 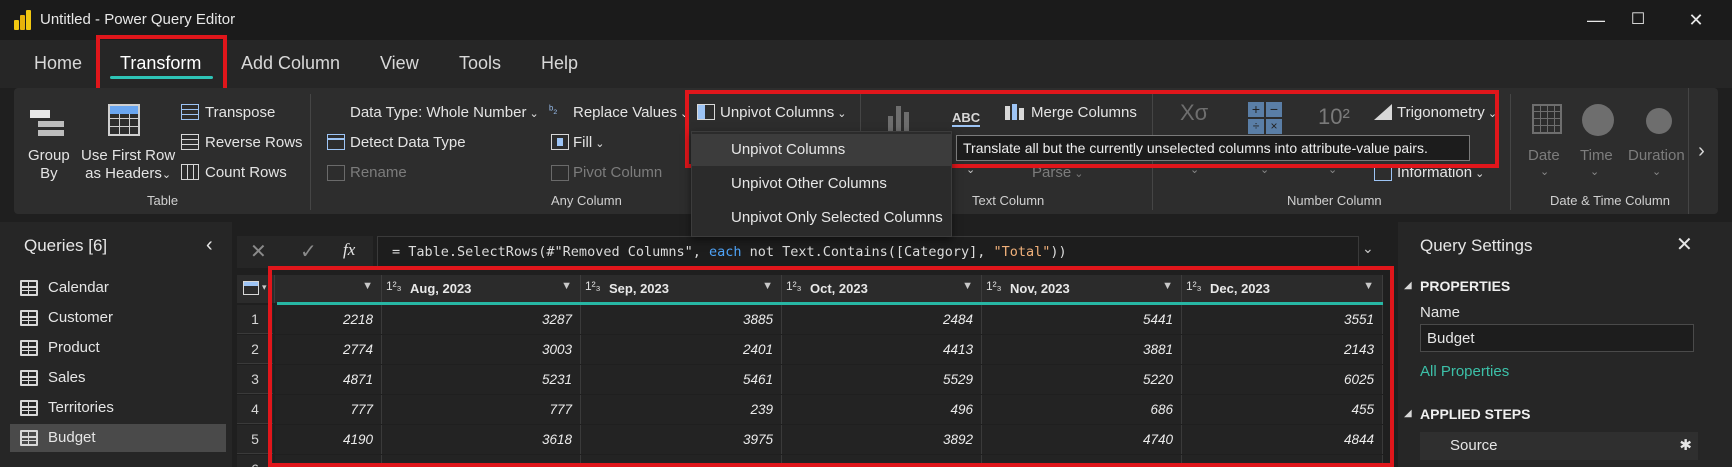 What do you see at coordinates (1022, 252) in the screenshot?
I see `formula-string: "Total"` at bounding box center [1022, 252].